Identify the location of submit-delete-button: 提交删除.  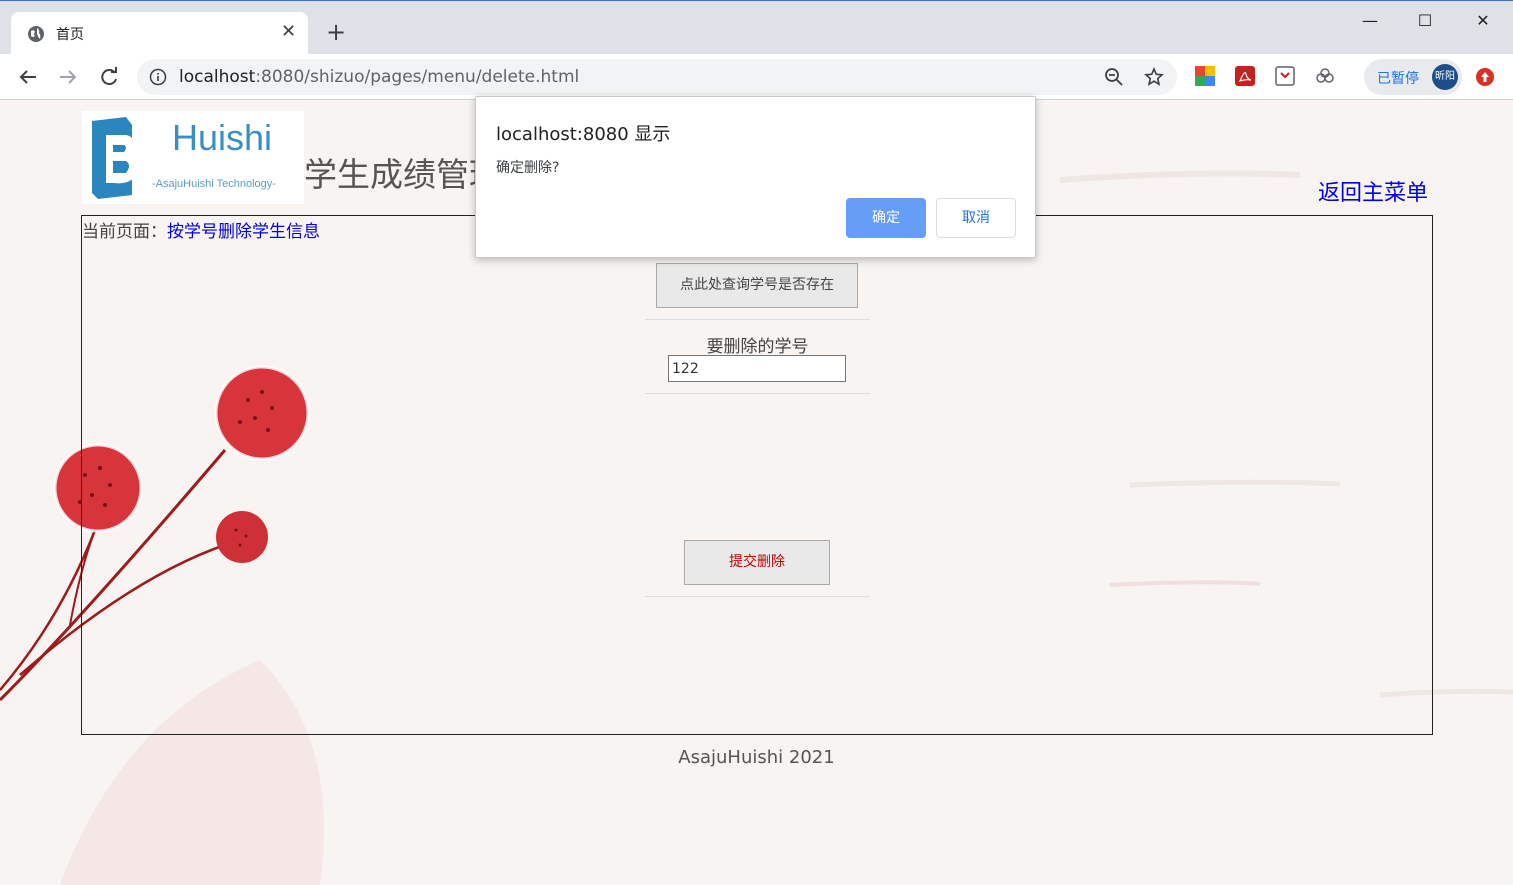
(757, 562).